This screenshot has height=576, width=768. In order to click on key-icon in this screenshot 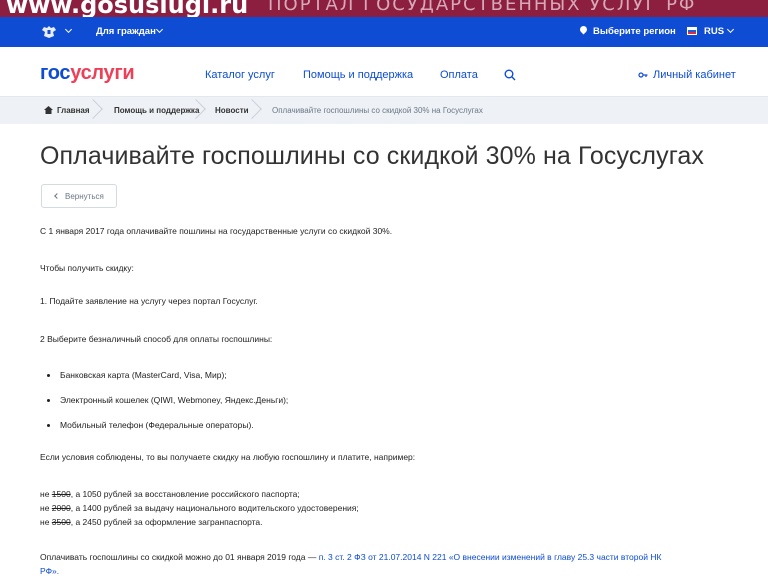, I will do `click(643, 75)`.